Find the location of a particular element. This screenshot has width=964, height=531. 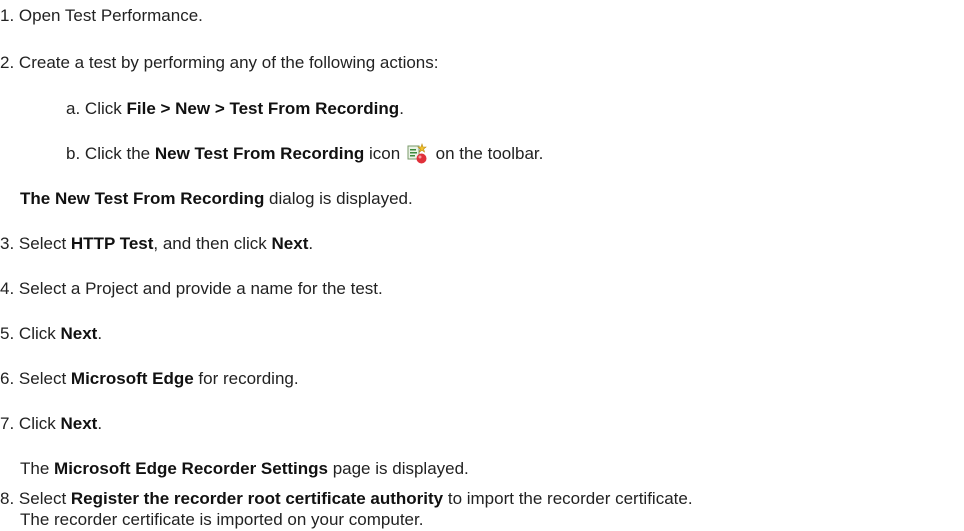

new-test-from-recording-icon is located at coordinates (418, 154).